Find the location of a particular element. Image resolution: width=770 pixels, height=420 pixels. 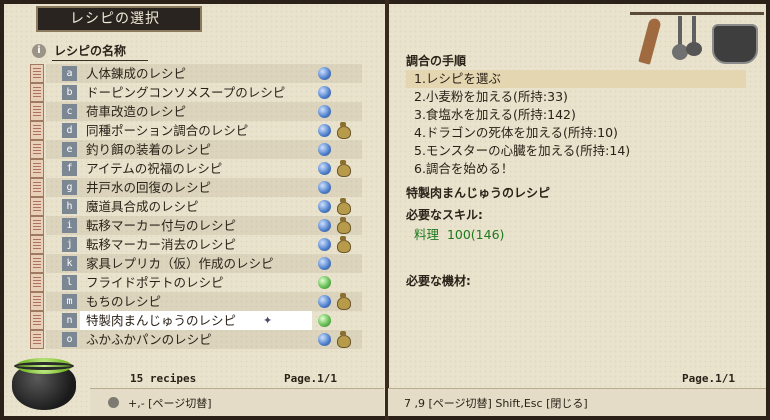

recipe-row: j 転移マーカー消去のレシピ is located at coordinates (195, 244).